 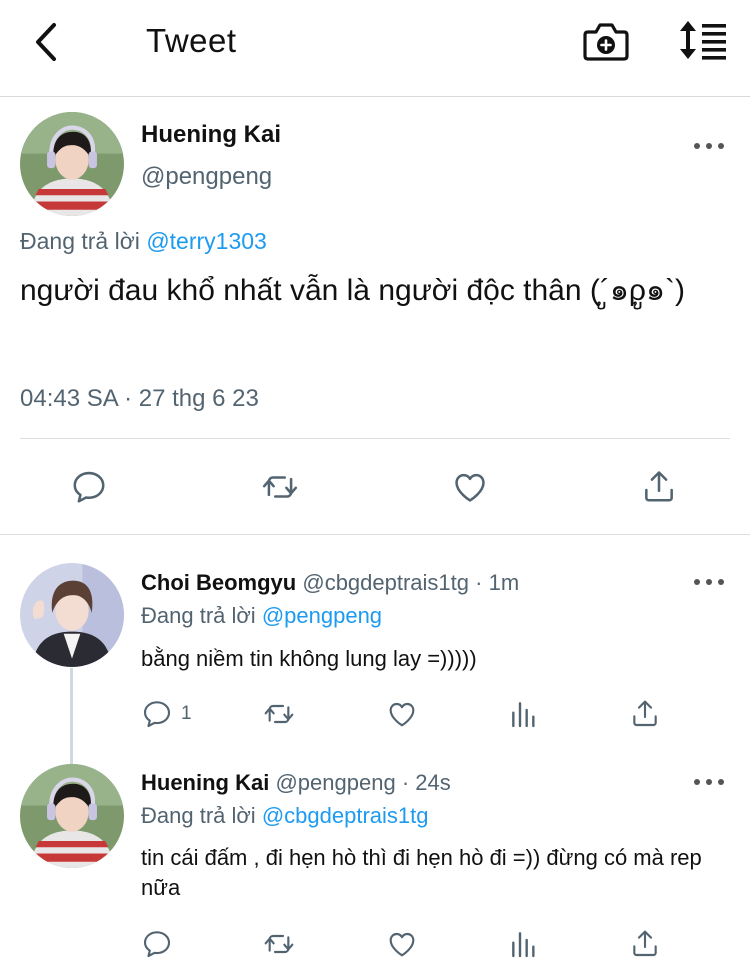 I want to click on mention-link: @terry1303, so click(x=206, y=241).